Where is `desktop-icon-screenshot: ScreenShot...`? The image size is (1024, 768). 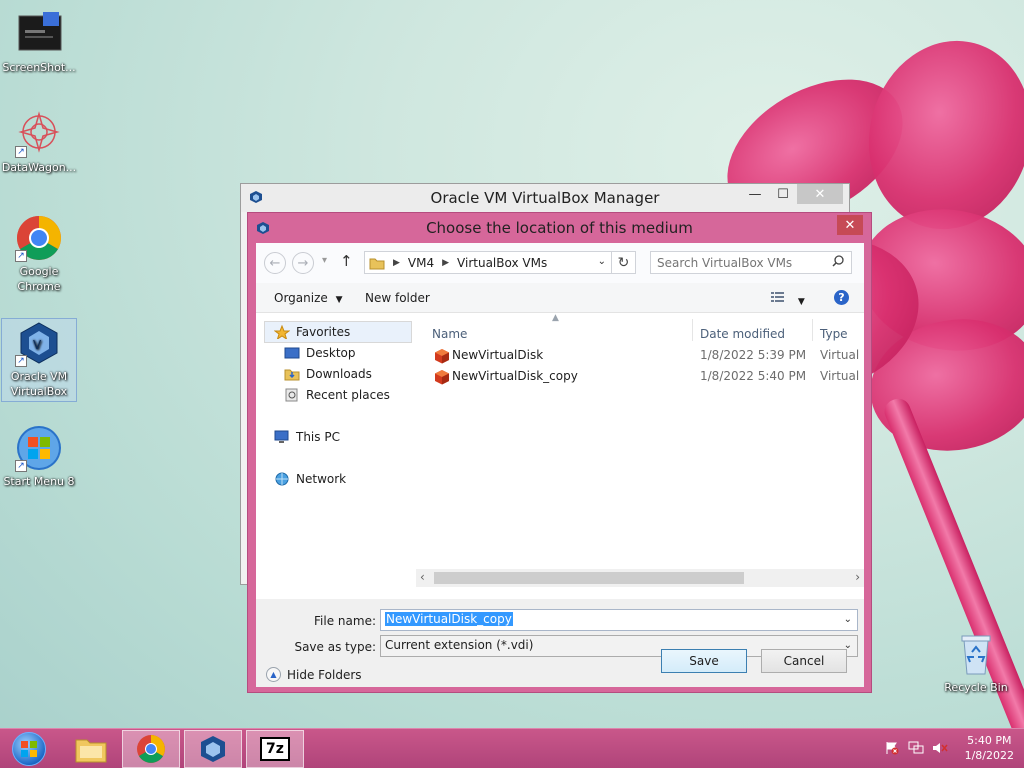
desktop-icon-screenshot: ScreenShot... is located at coordinates (39, 42).